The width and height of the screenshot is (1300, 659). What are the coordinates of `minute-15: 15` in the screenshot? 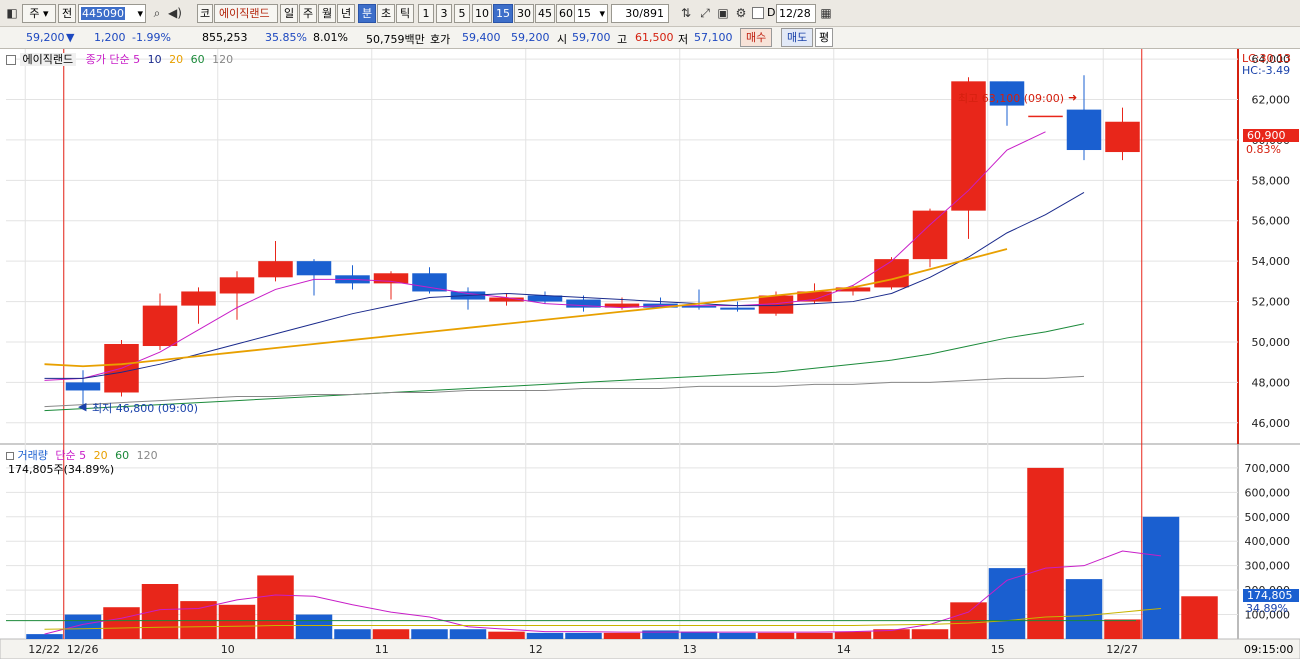 It's located at (503, 13).